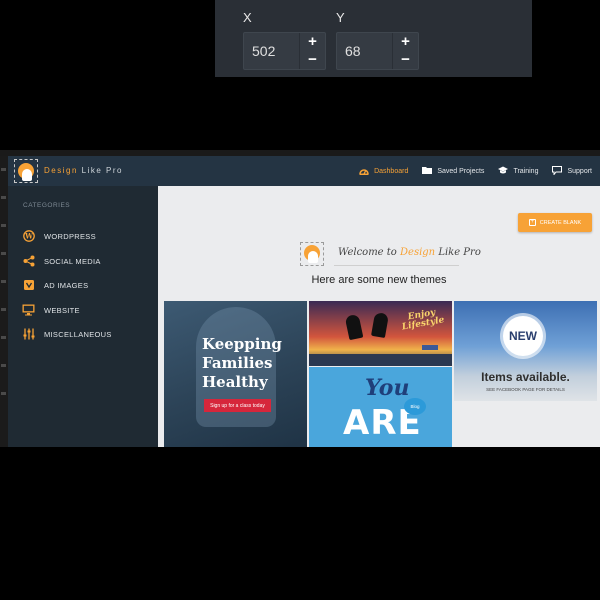  I want to click on theme-families-line: Healthy, so click(235, 382).